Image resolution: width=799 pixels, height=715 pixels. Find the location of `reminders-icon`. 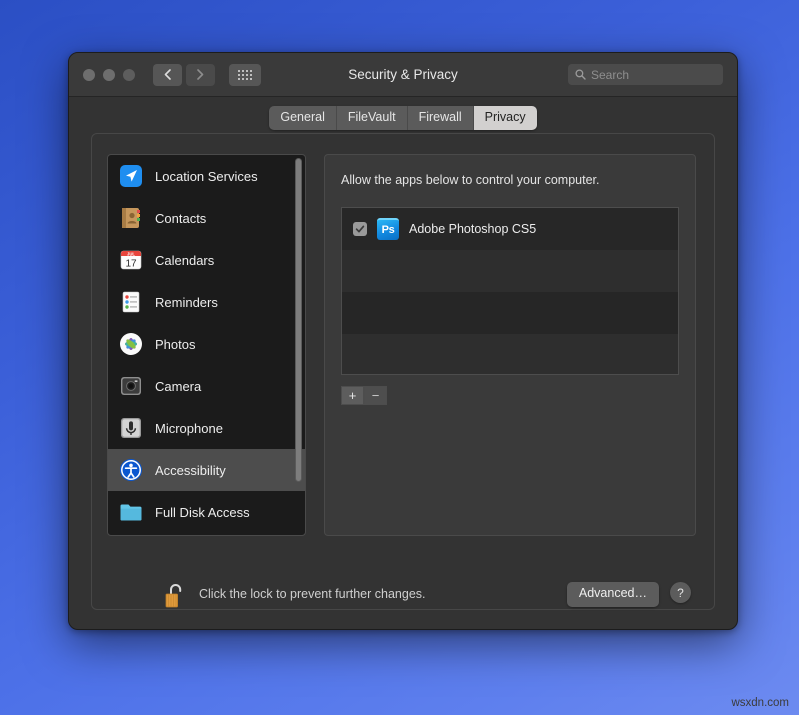

reminders-icon is located at coordinates (131, 302).